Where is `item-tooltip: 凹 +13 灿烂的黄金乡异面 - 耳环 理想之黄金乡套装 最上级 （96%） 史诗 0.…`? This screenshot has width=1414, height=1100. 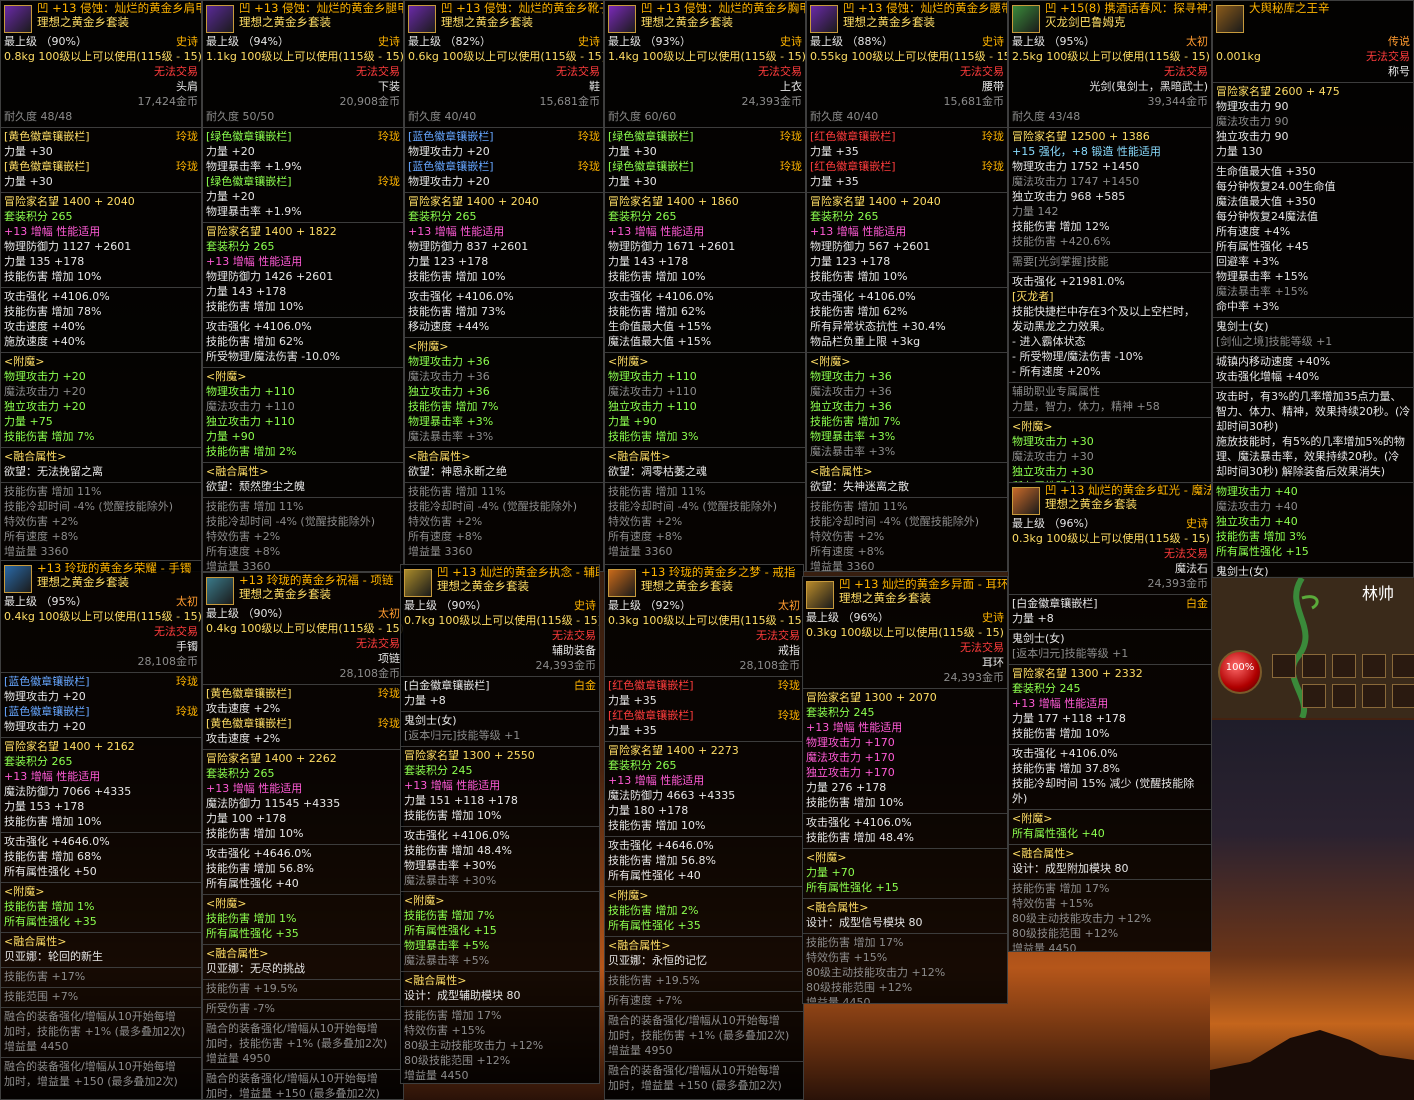 item-tooltip: 凹 +13 灿烂的黄金乡异面 - 耳环 理想之黄金乡套装 最上级 （96%） 史诗 0.… is located at coordinates (905, 790).